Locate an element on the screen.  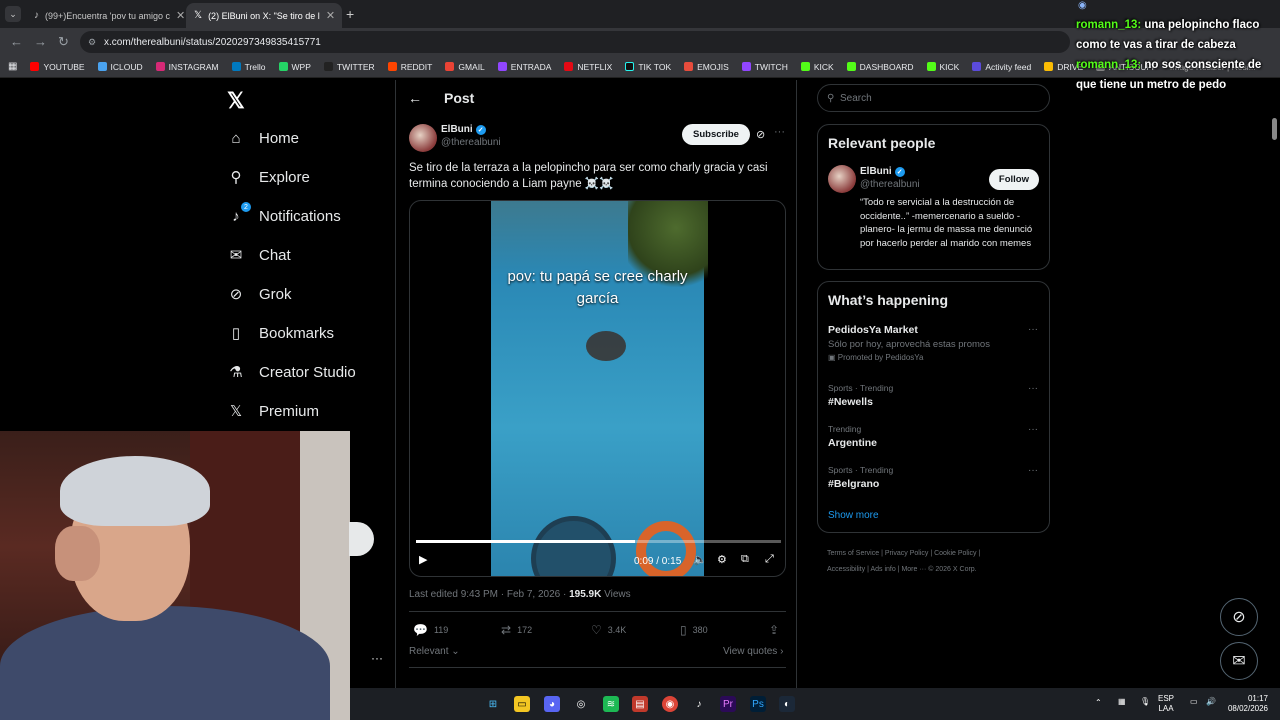
forward-icon: → is located at coordinates (40, 41).